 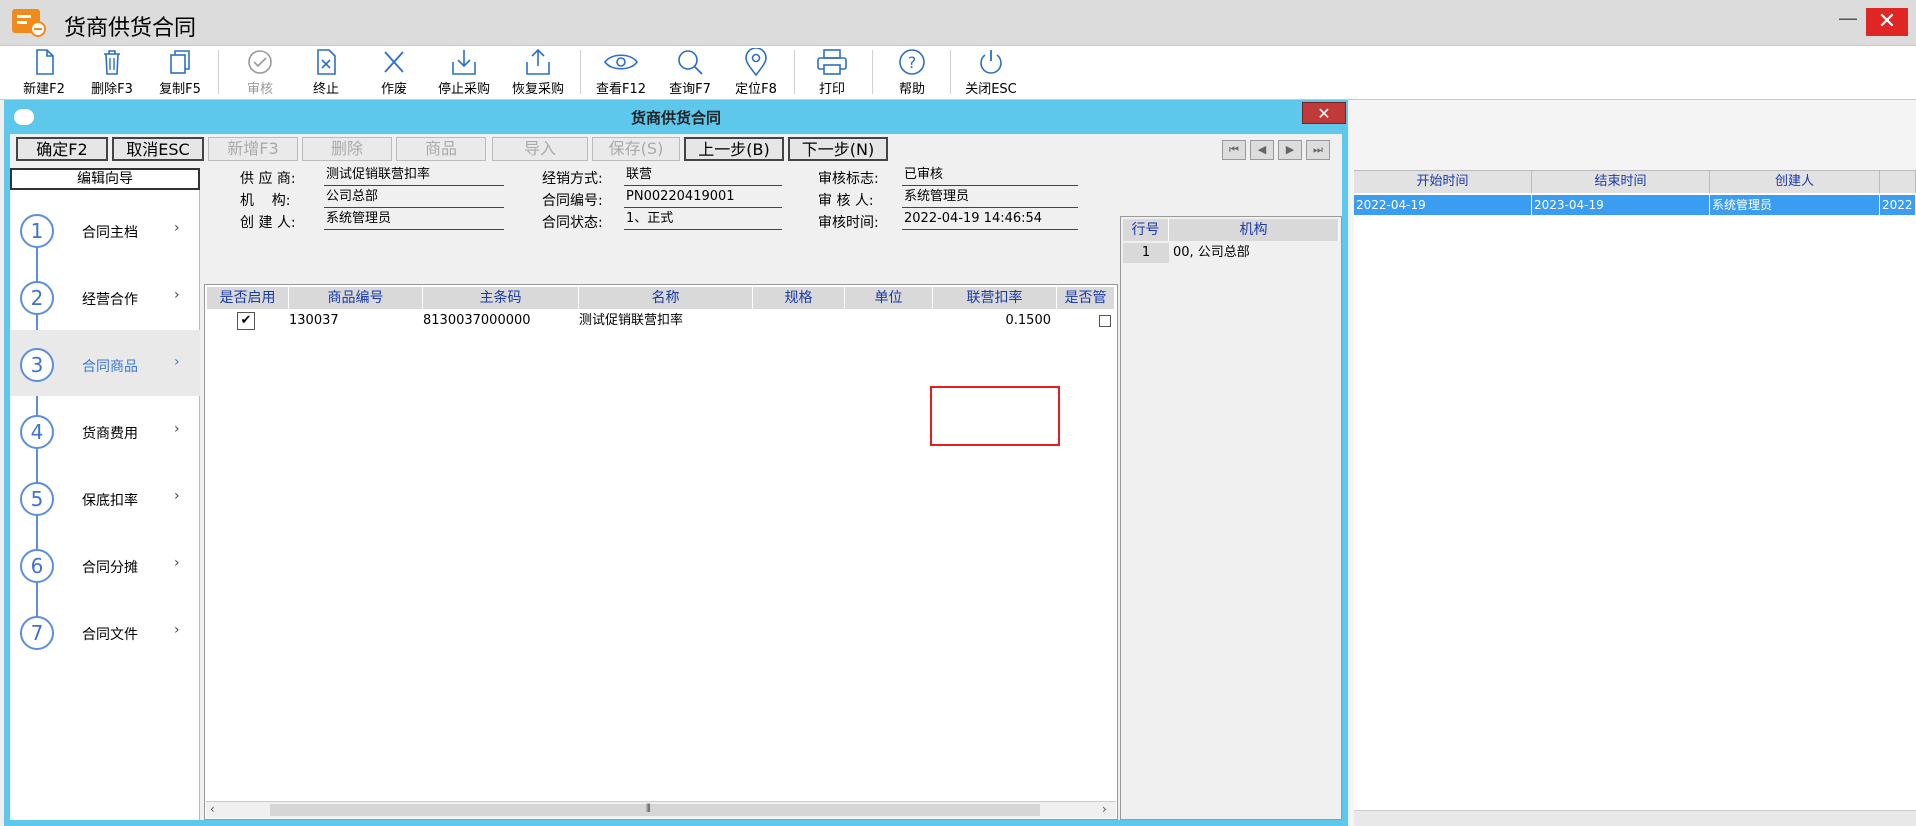 What do you see at coordinates (37, 499) in the screenshot?
I see `step-number: 5` at bounding box center [37, 499].